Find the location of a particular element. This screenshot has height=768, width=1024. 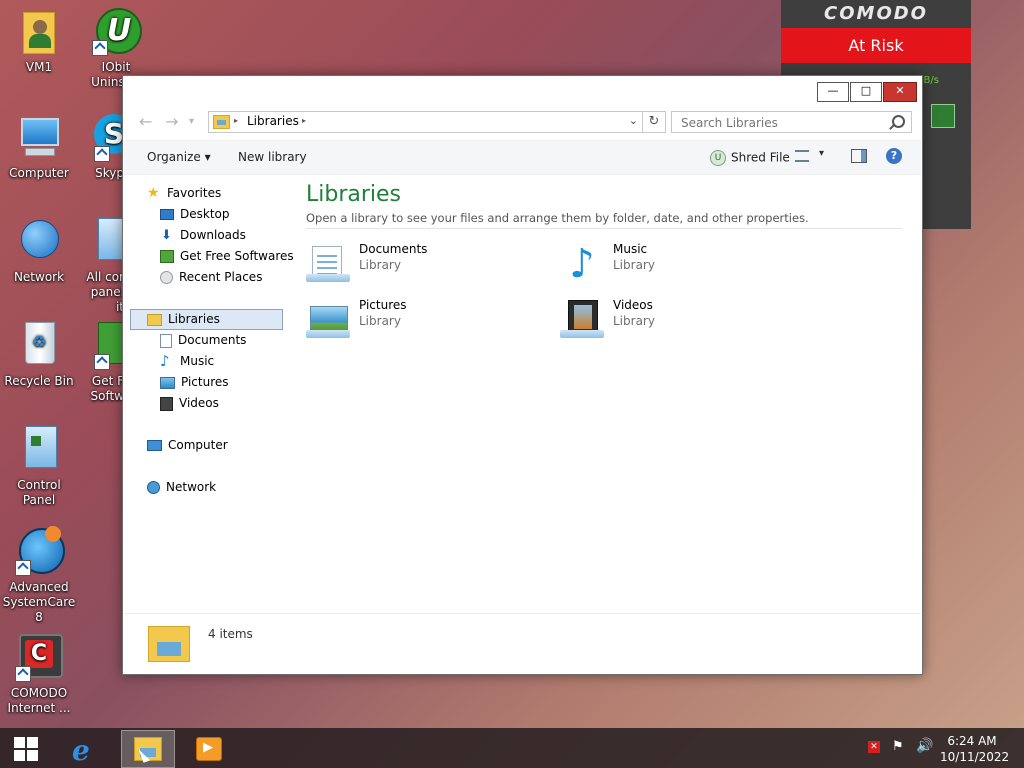

desktop-icon-computer: Computer is located at coordinates (39, 147).